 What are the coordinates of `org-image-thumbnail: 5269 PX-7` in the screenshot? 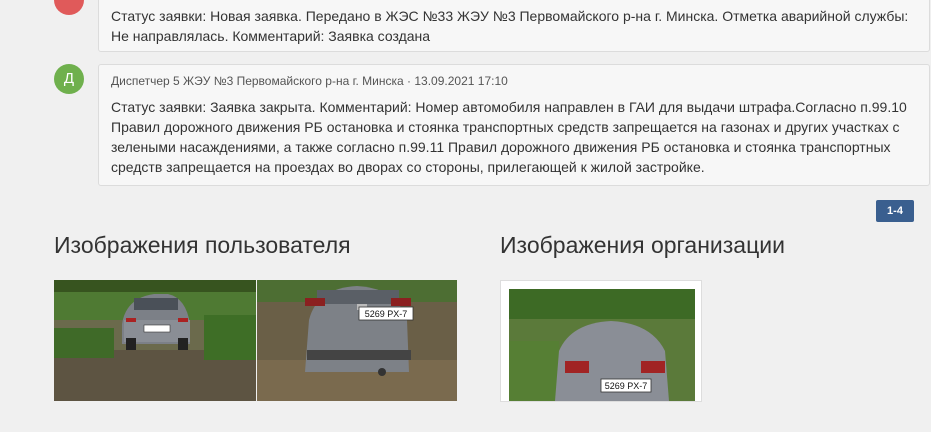 It's located at (601, 341).